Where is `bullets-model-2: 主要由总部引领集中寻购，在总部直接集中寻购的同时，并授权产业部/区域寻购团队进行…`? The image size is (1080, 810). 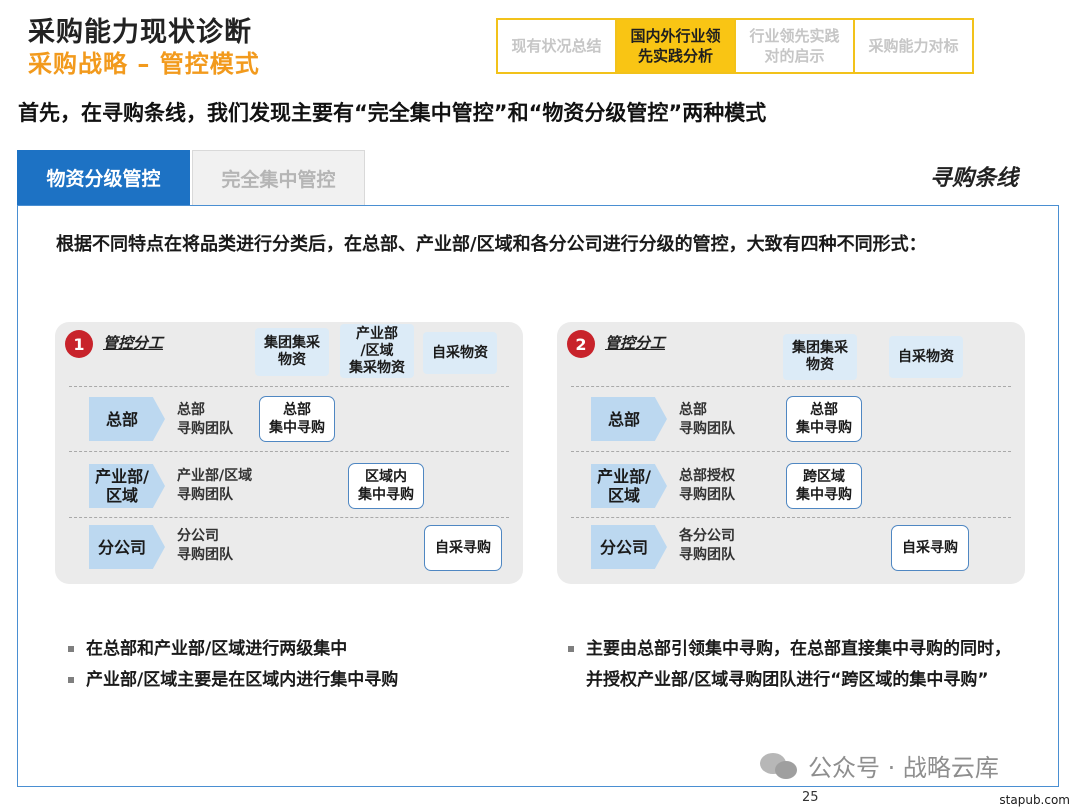 bullets-model-2: 主要由总部引领集中寻购，在总部直接集中寻购的同时，并授权产业部/区域寻购团队进行… is located at coordinates (796, 665).